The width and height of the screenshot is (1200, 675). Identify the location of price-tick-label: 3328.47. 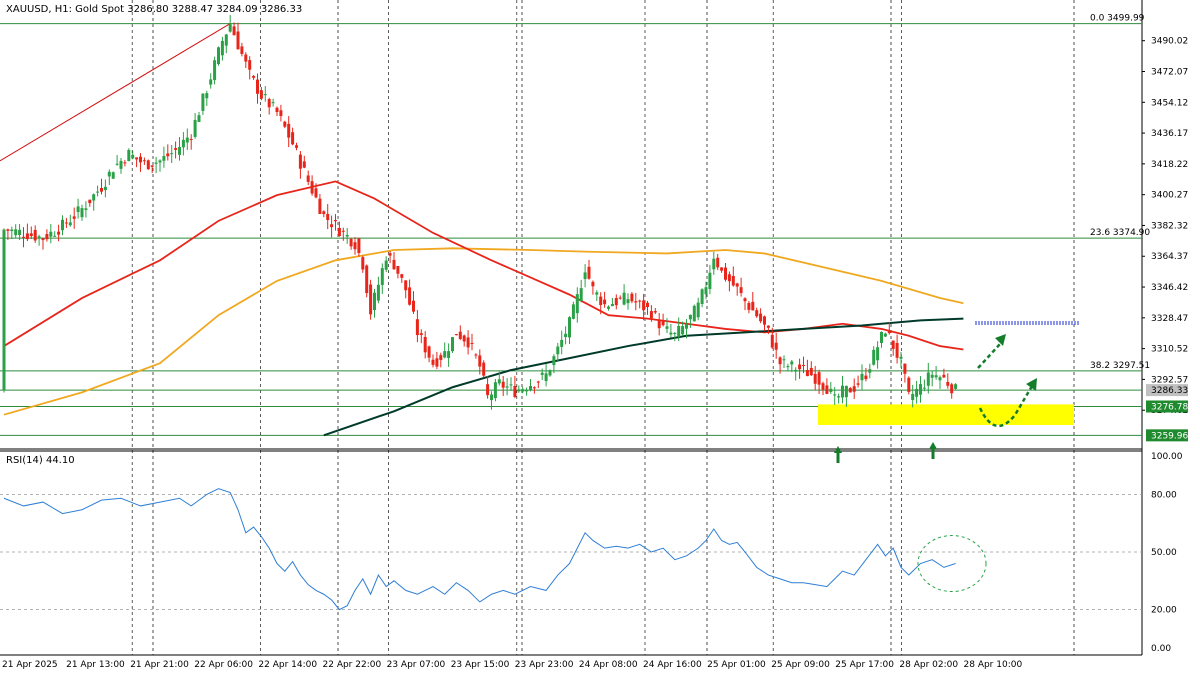
(1169, 319).